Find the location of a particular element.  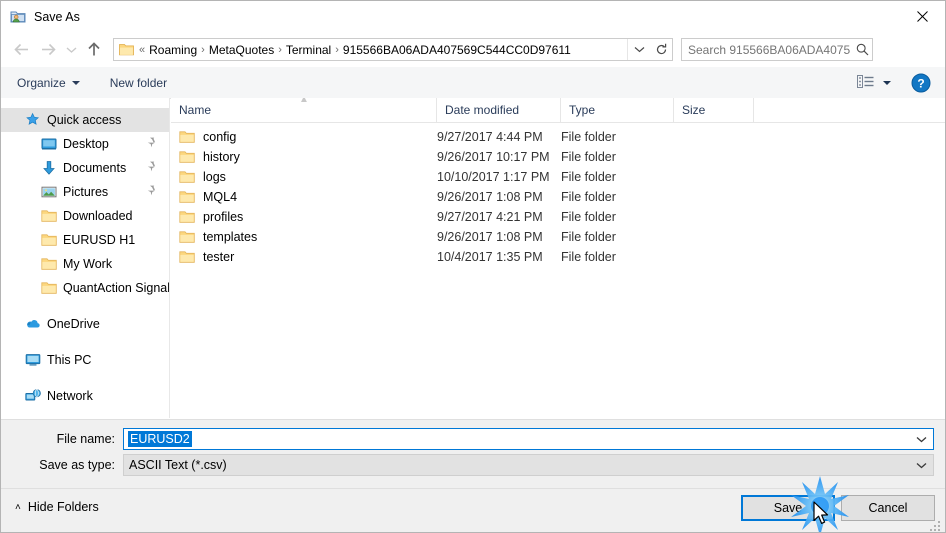

sidebar-label: Quick access is located at coordinates (84, 120).